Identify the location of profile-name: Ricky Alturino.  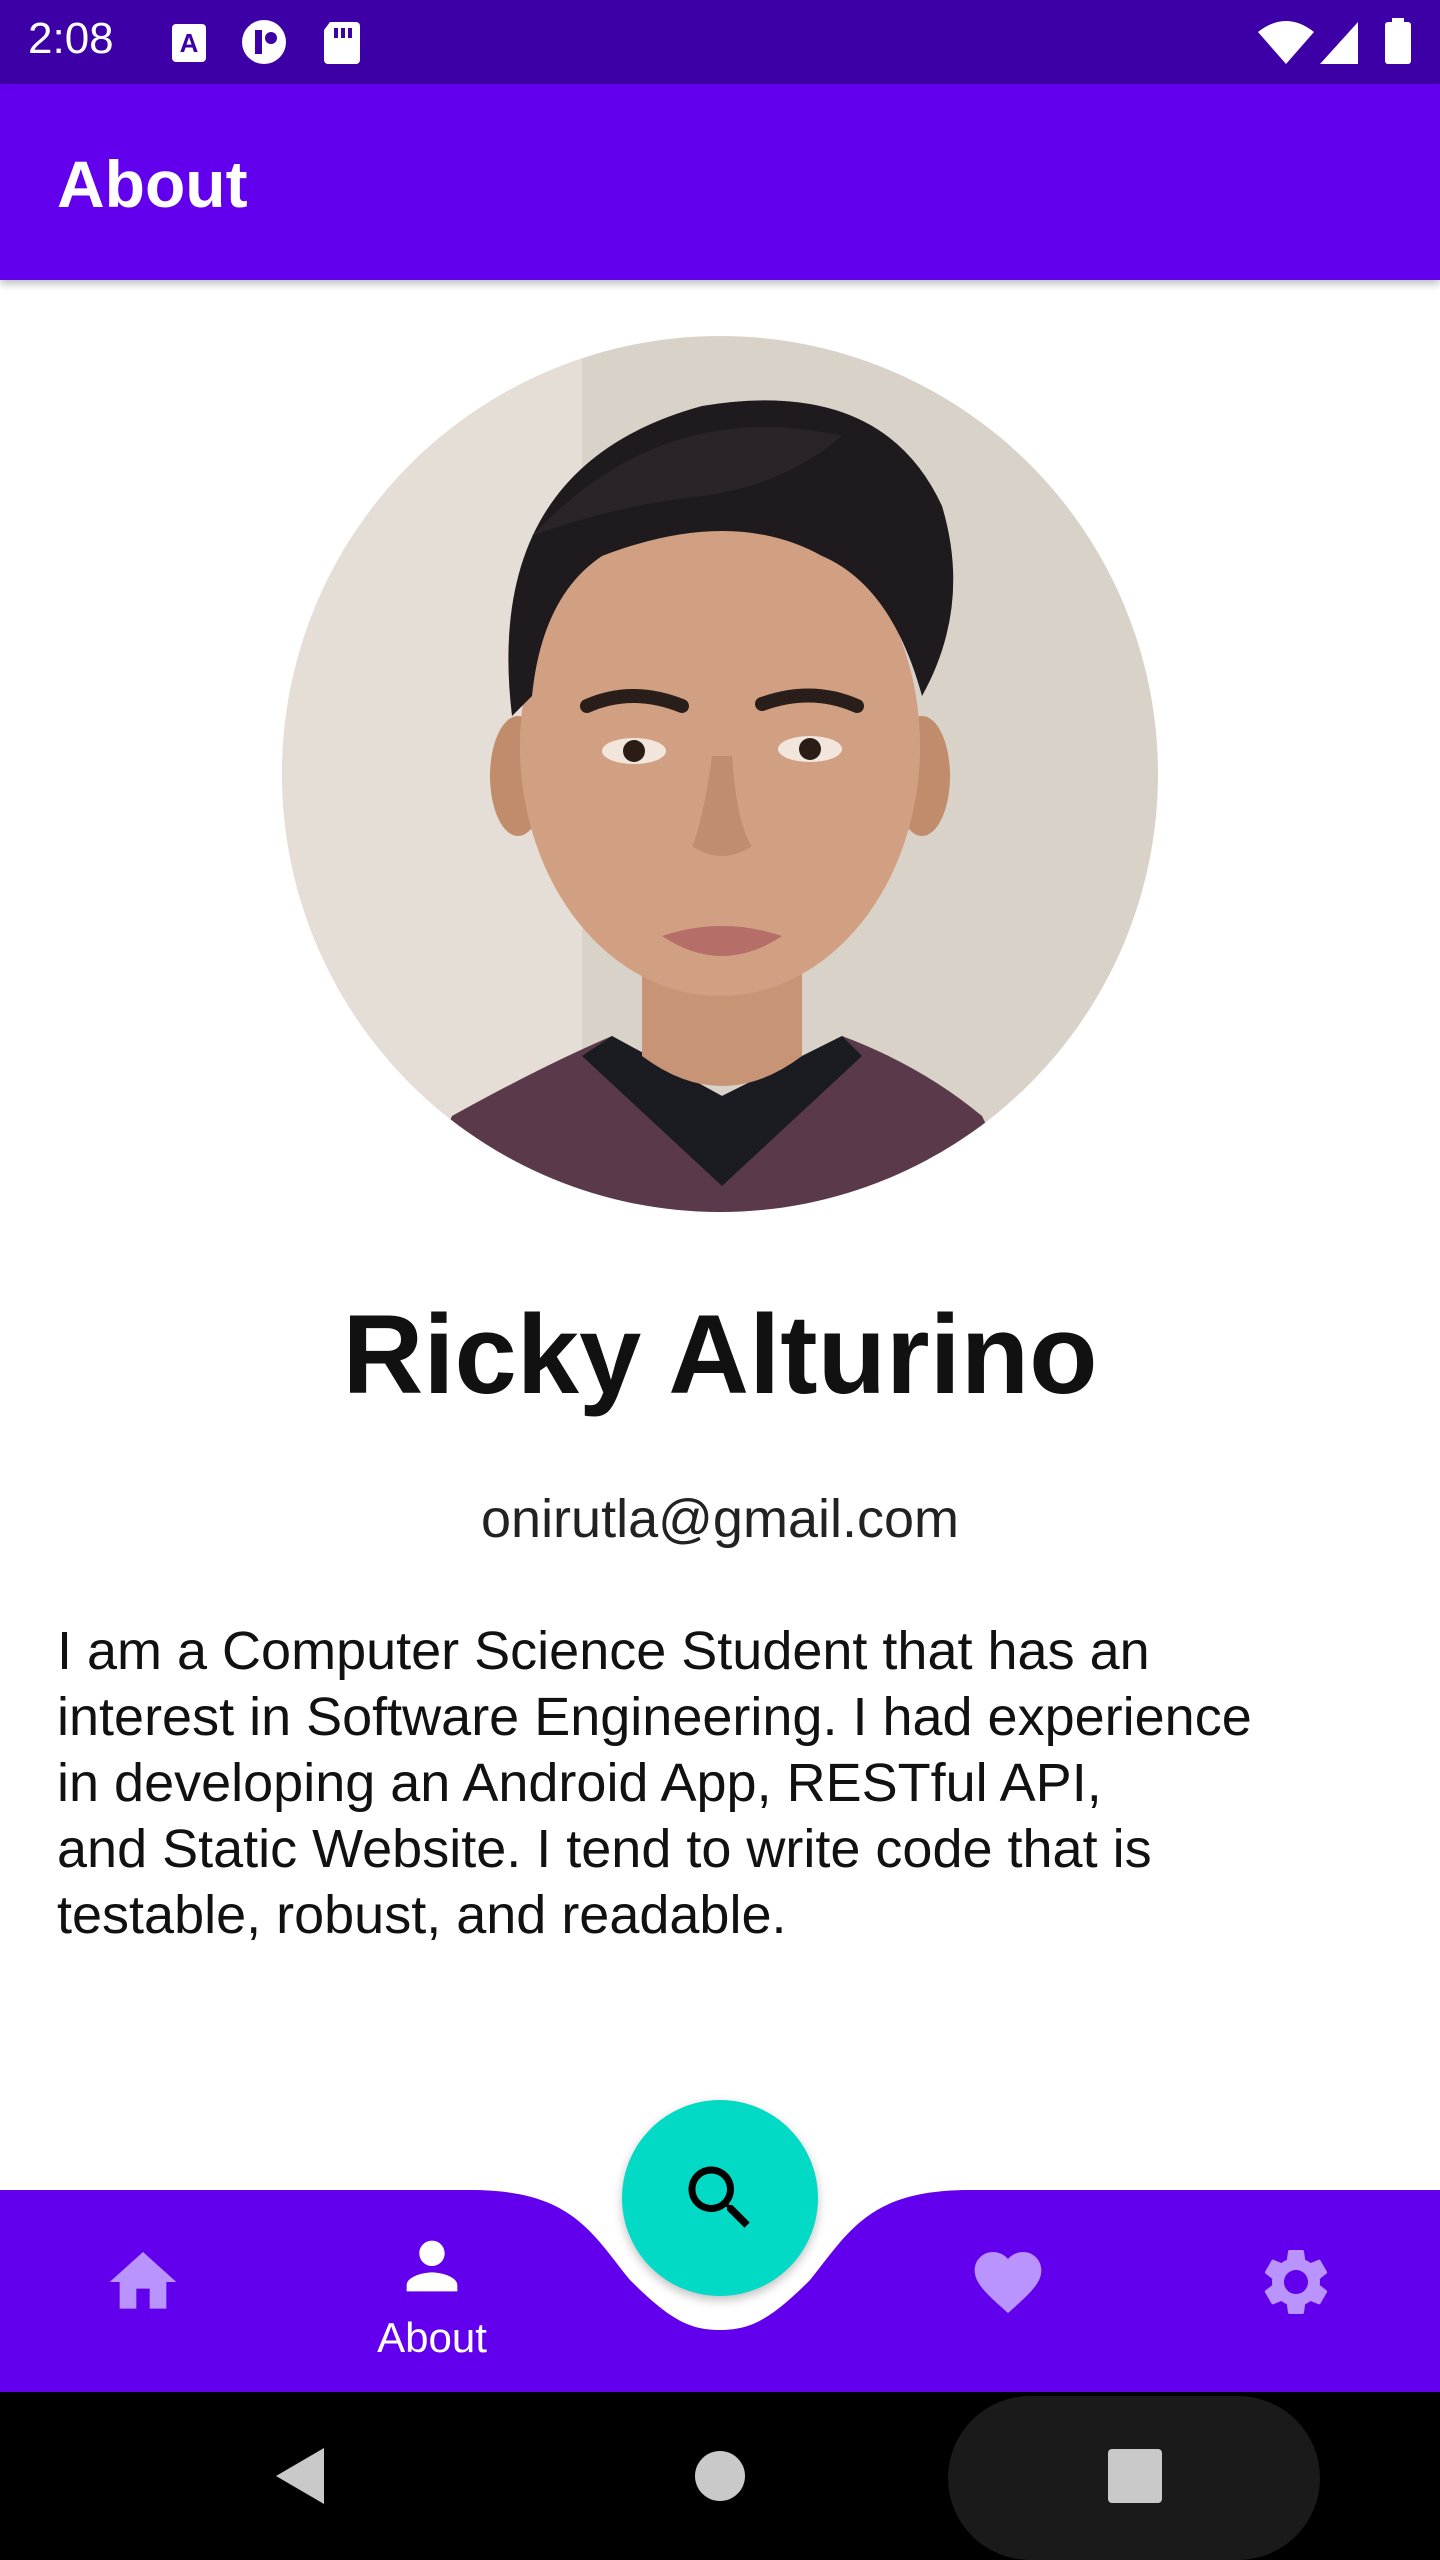
(720, 1354).